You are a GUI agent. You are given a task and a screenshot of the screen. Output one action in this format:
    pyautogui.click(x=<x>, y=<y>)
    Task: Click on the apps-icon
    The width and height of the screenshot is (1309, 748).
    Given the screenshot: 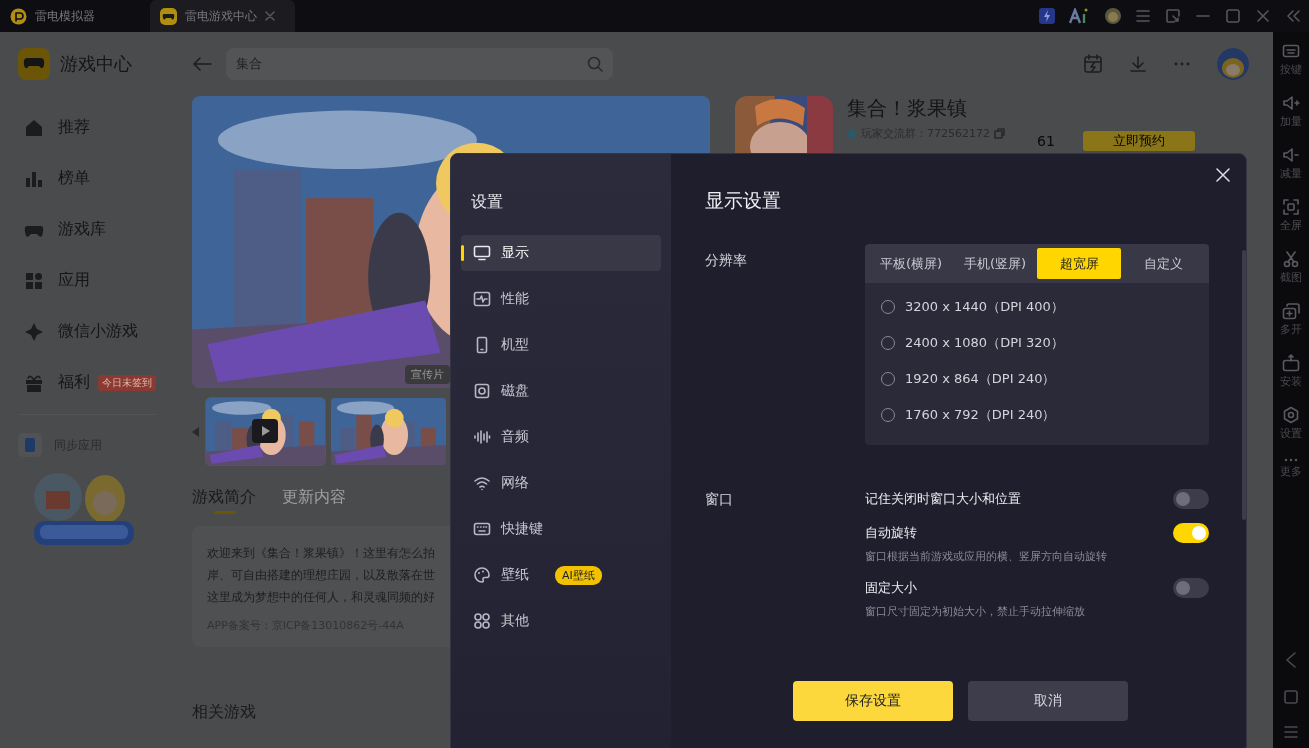 What is the action you would take?
    pyautogui.click(x=34, y=280)
    